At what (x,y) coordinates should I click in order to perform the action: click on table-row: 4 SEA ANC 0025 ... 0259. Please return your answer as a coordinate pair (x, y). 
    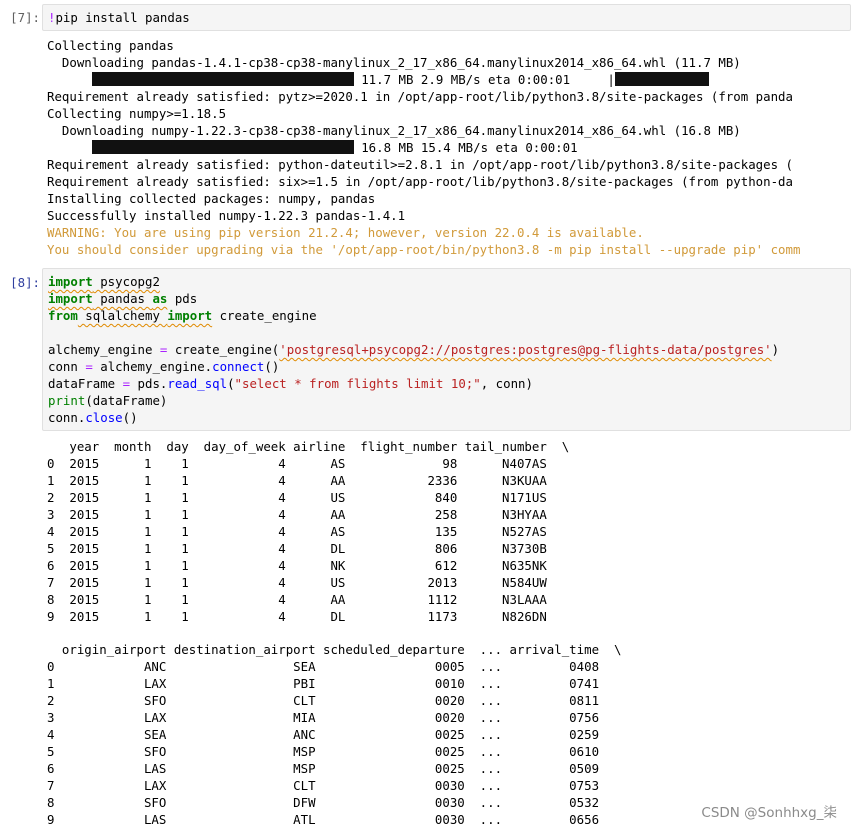
    Looking at the image, I should click on (323, 734).